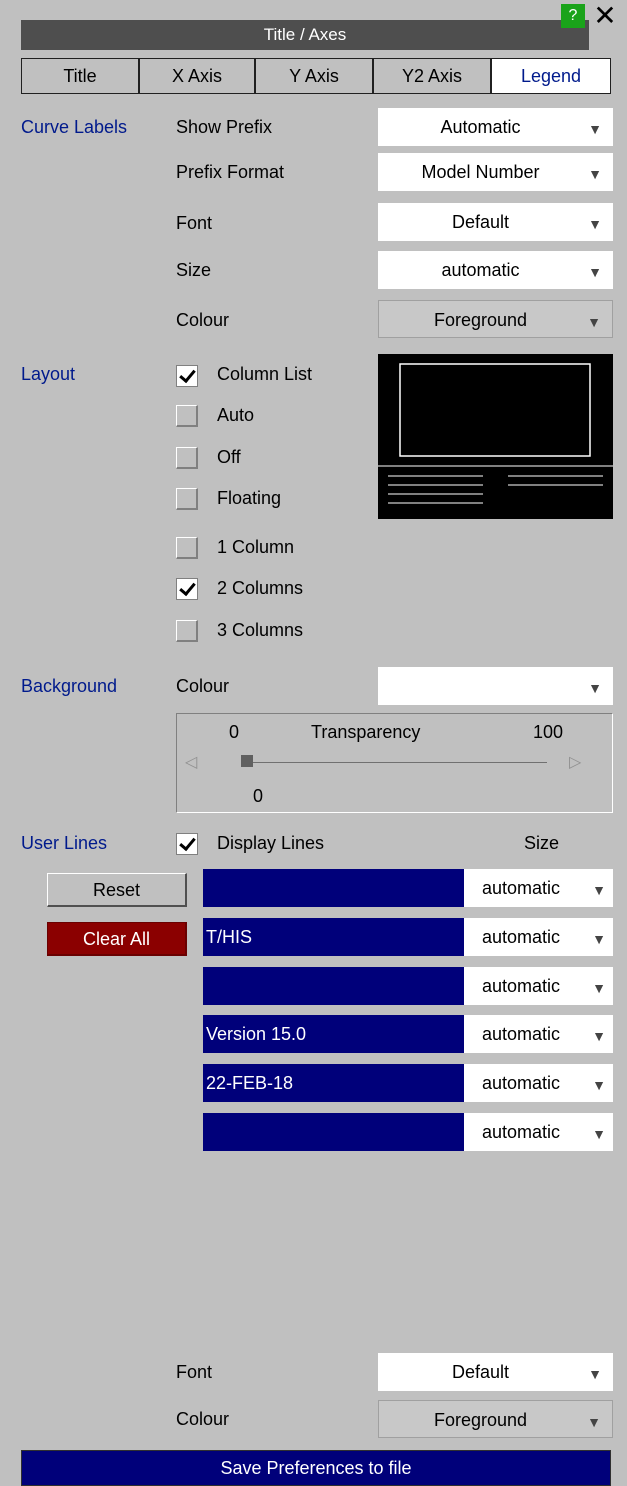 The width and height of the screenshot is (627, 1486). Describe the element at coordinates (187, 548) in the screenshot. I see `one-column-checkbox` at that location.